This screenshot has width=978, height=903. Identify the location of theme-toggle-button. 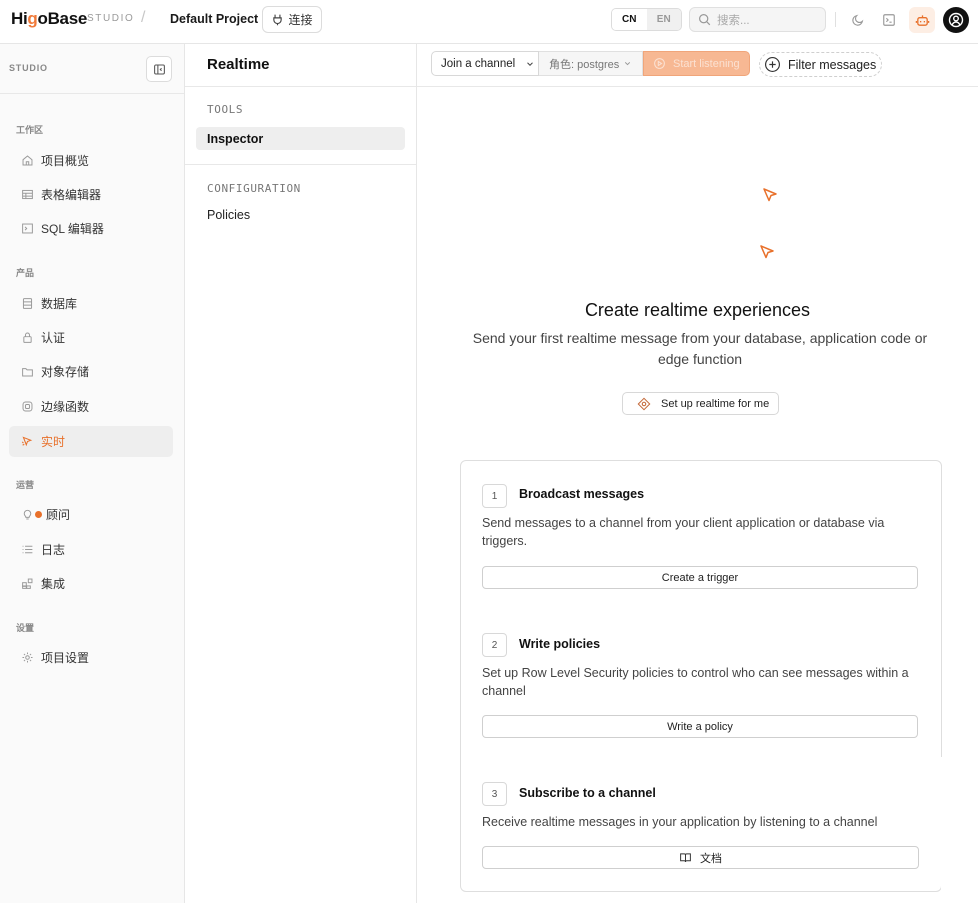
(858, 20).